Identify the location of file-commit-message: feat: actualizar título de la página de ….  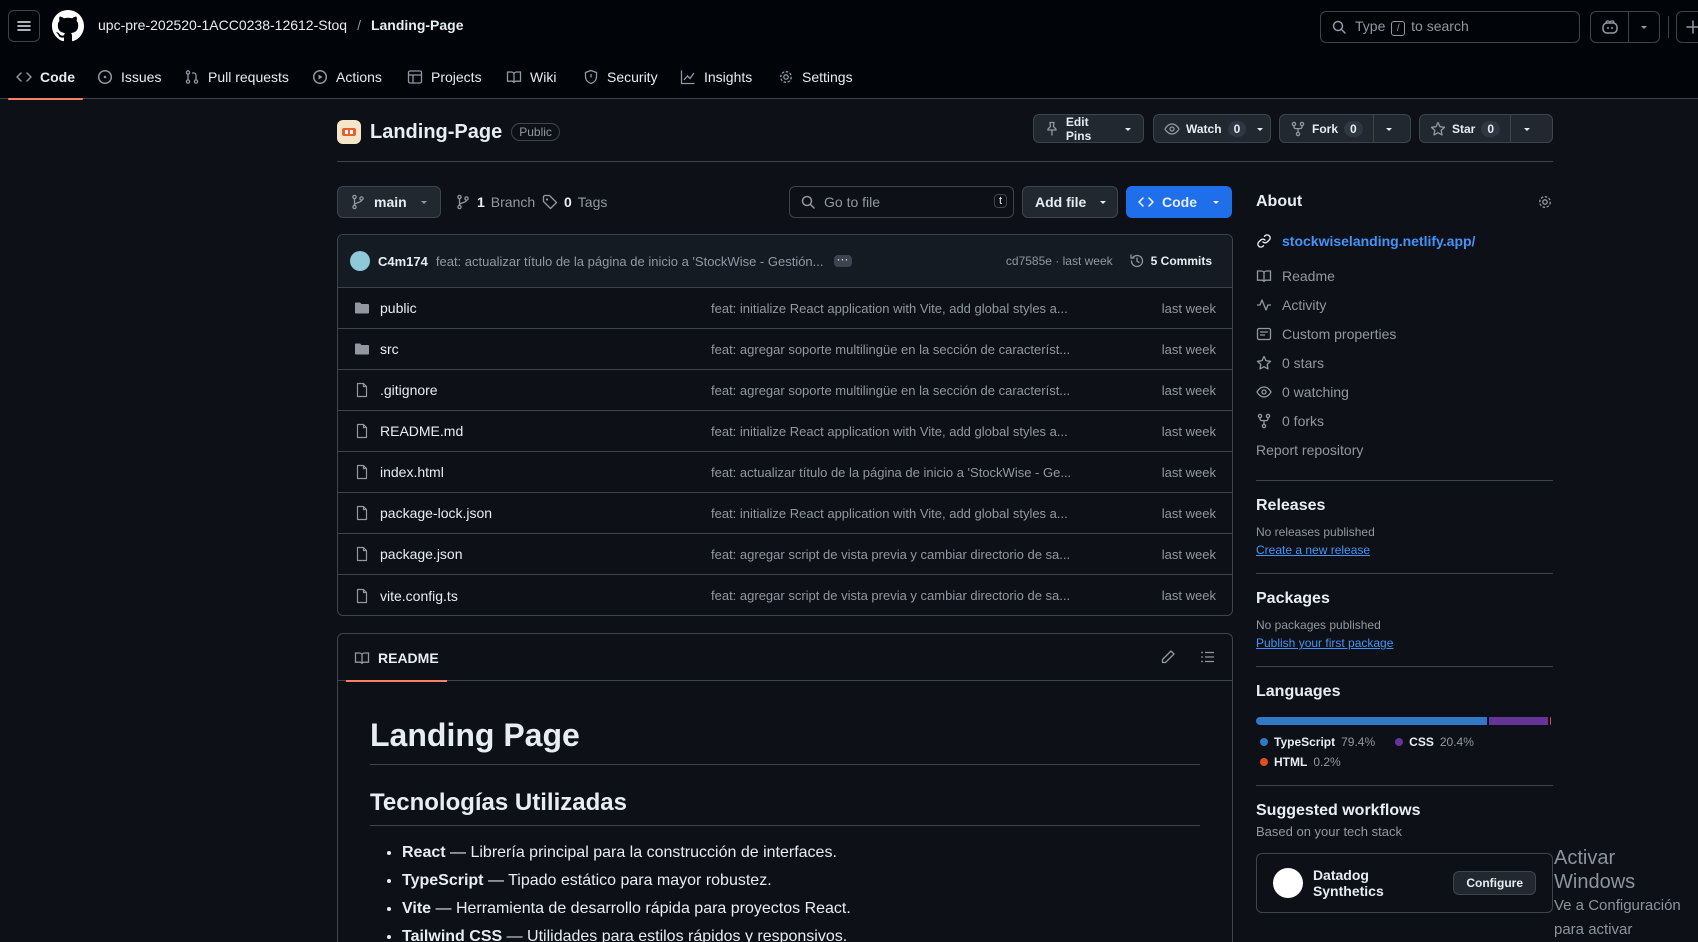
(891, 472).